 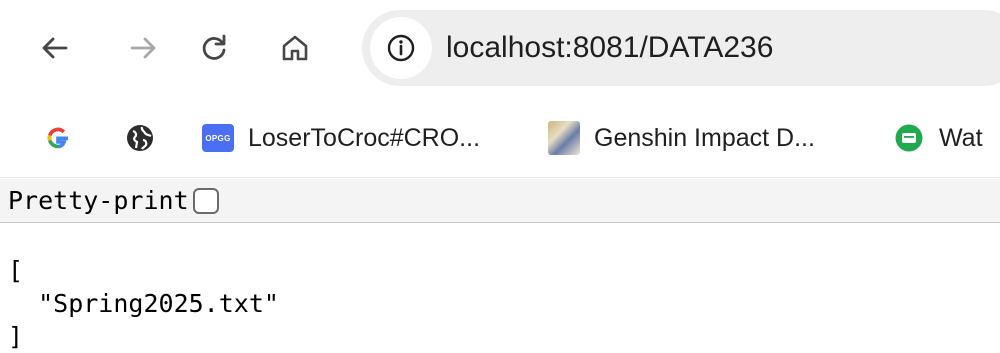 I want to click on reload-button, so click(x=214, y=48).